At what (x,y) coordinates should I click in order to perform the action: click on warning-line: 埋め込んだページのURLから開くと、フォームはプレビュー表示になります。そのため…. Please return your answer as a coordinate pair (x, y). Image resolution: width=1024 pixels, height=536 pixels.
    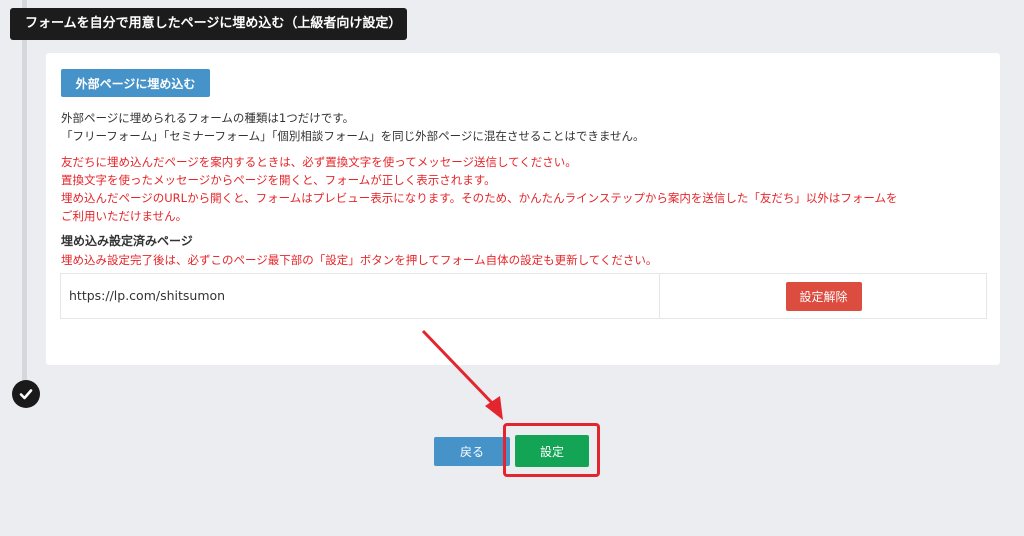
    Looking at the image, I should click on (479, 198).